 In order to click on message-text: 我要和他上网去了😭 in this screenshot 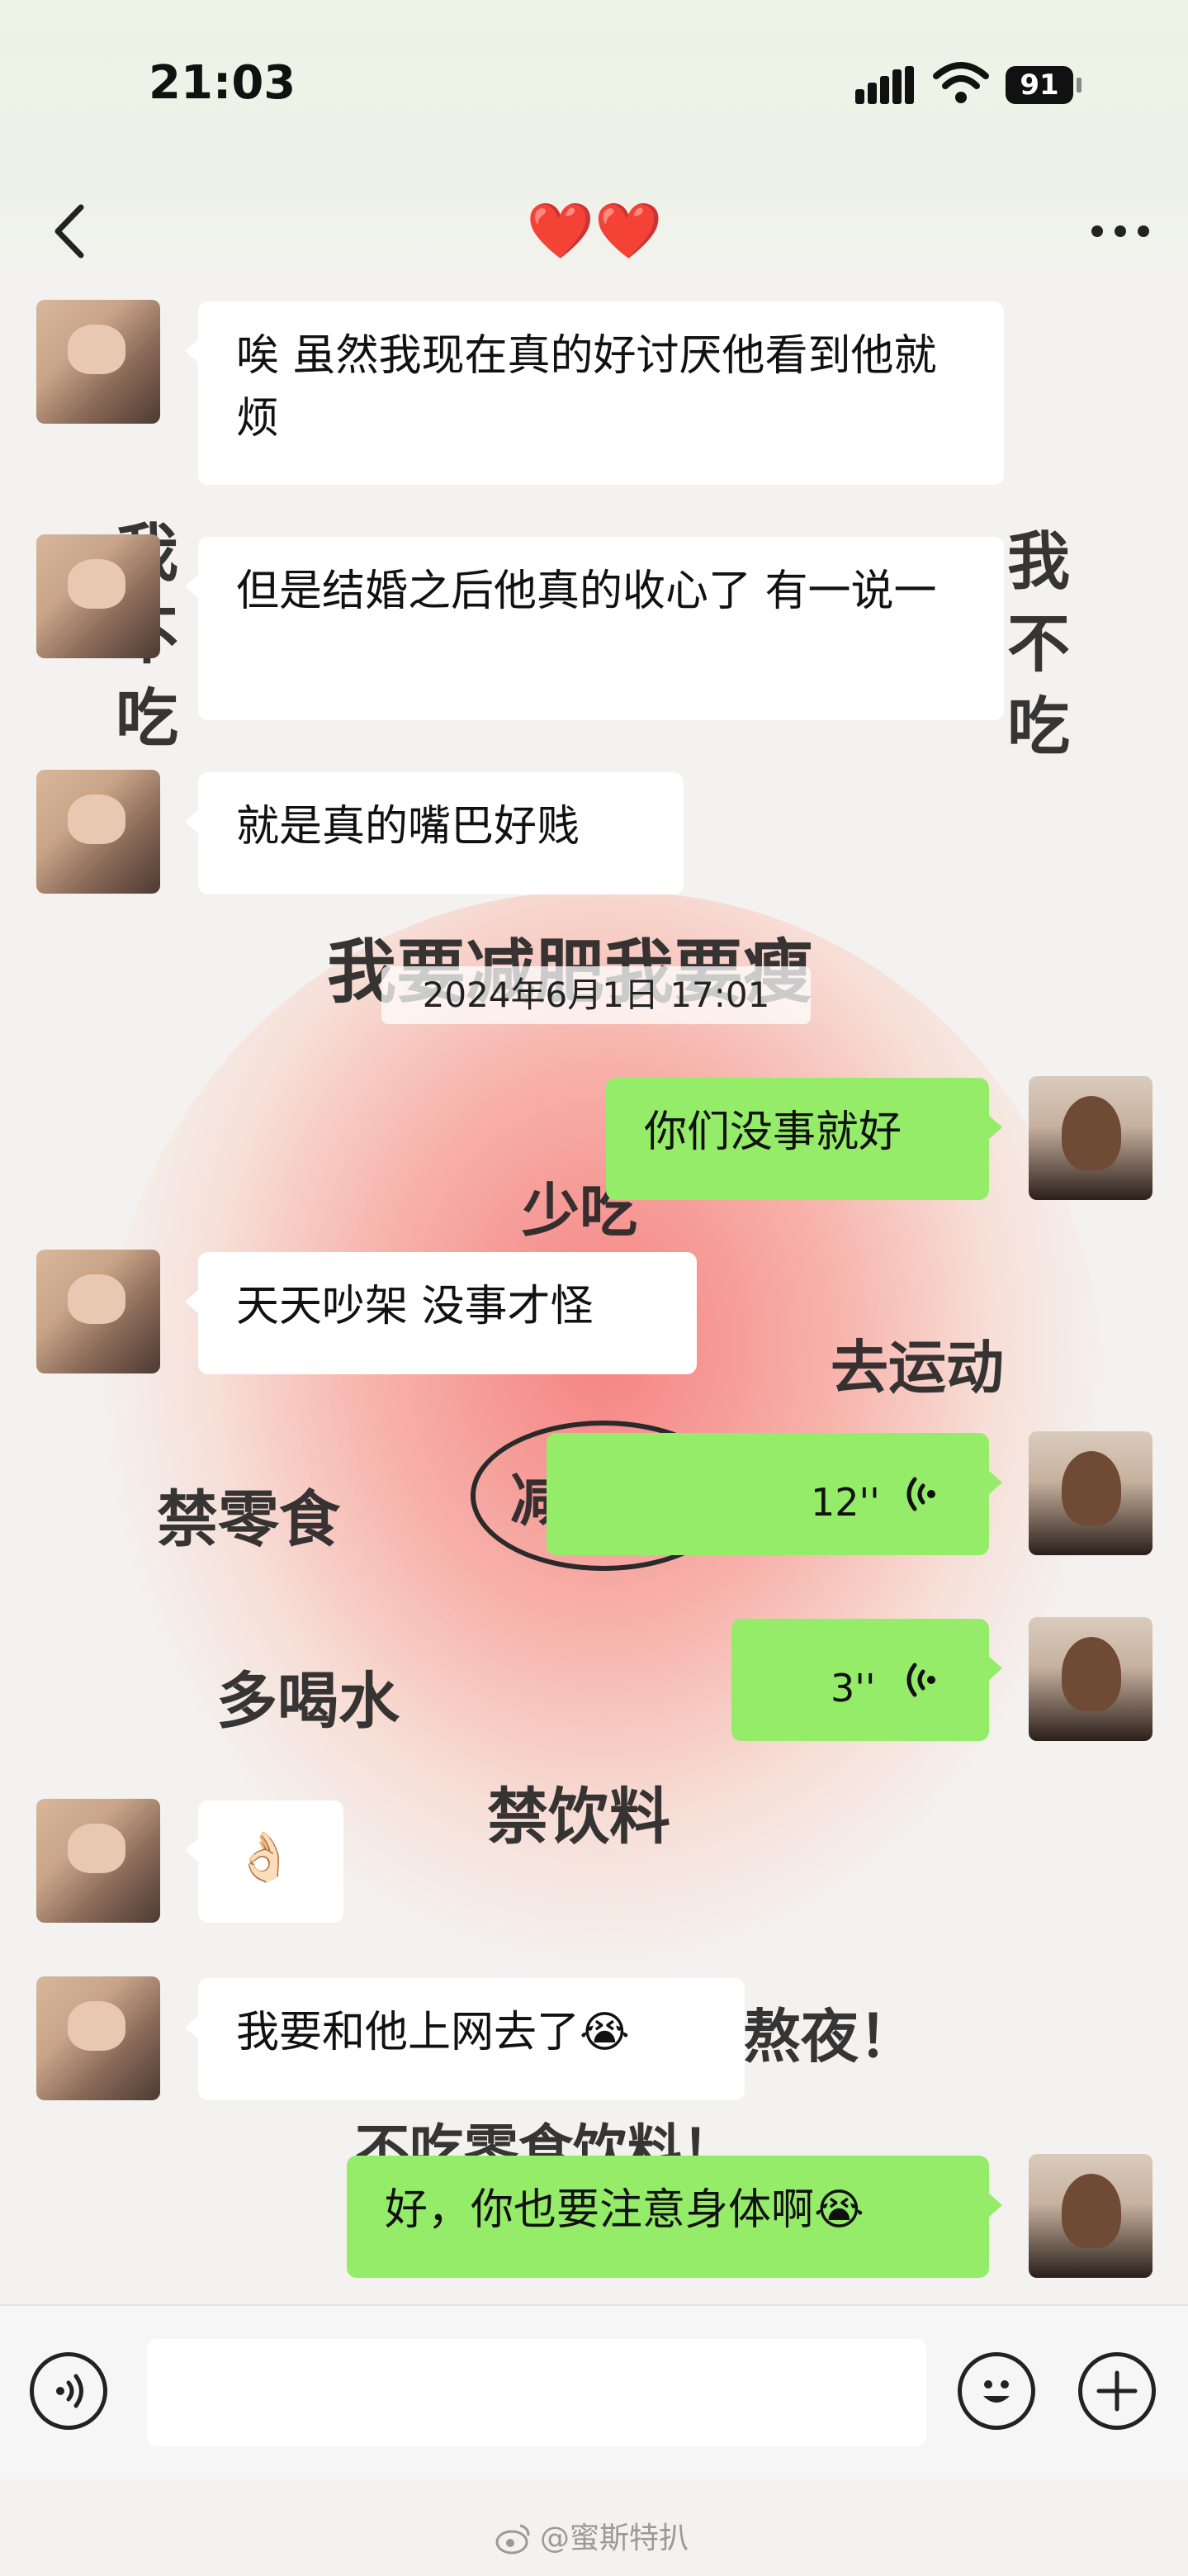, I will do `click(433, 2033)`.